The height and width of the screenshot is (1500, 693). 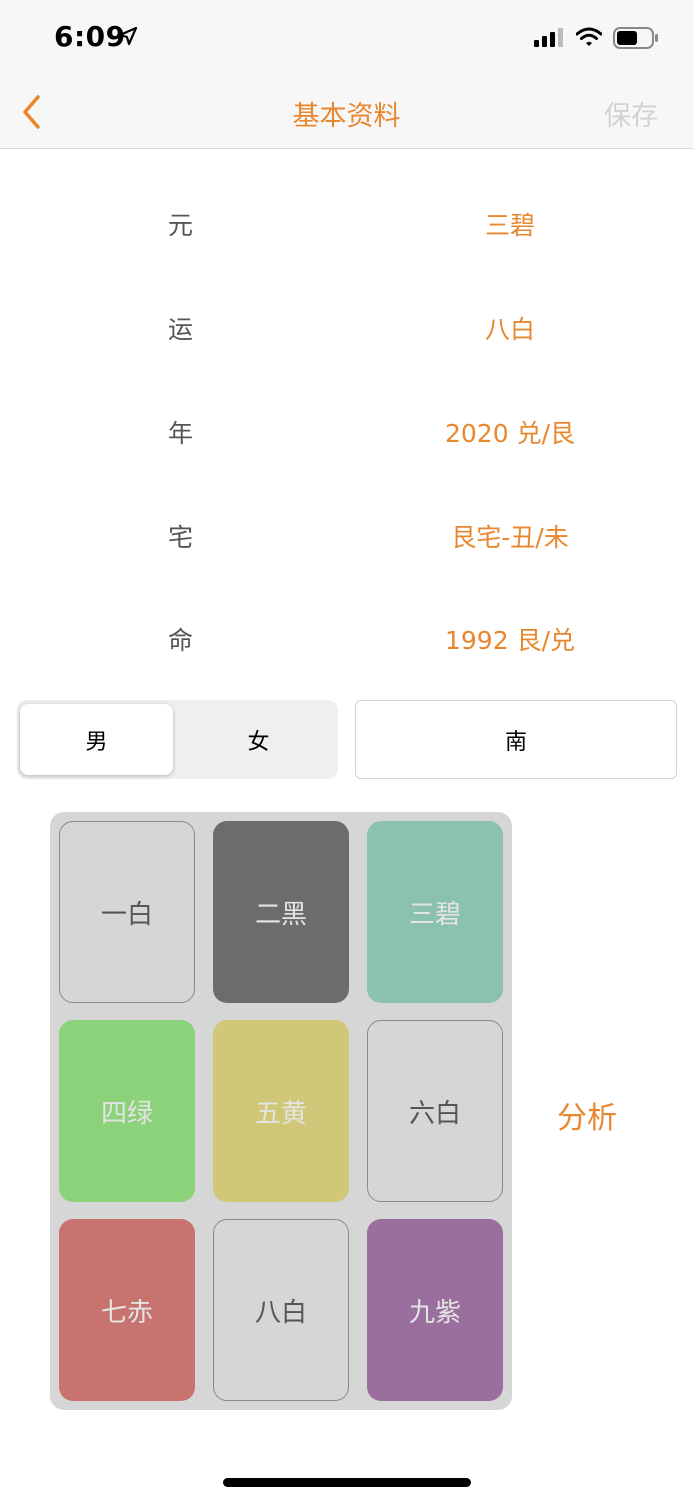 What do you see at coordinates (435, 1310) in the screenshot?
I see `star-cell: 九紫` at bounding box center [435, 1310].